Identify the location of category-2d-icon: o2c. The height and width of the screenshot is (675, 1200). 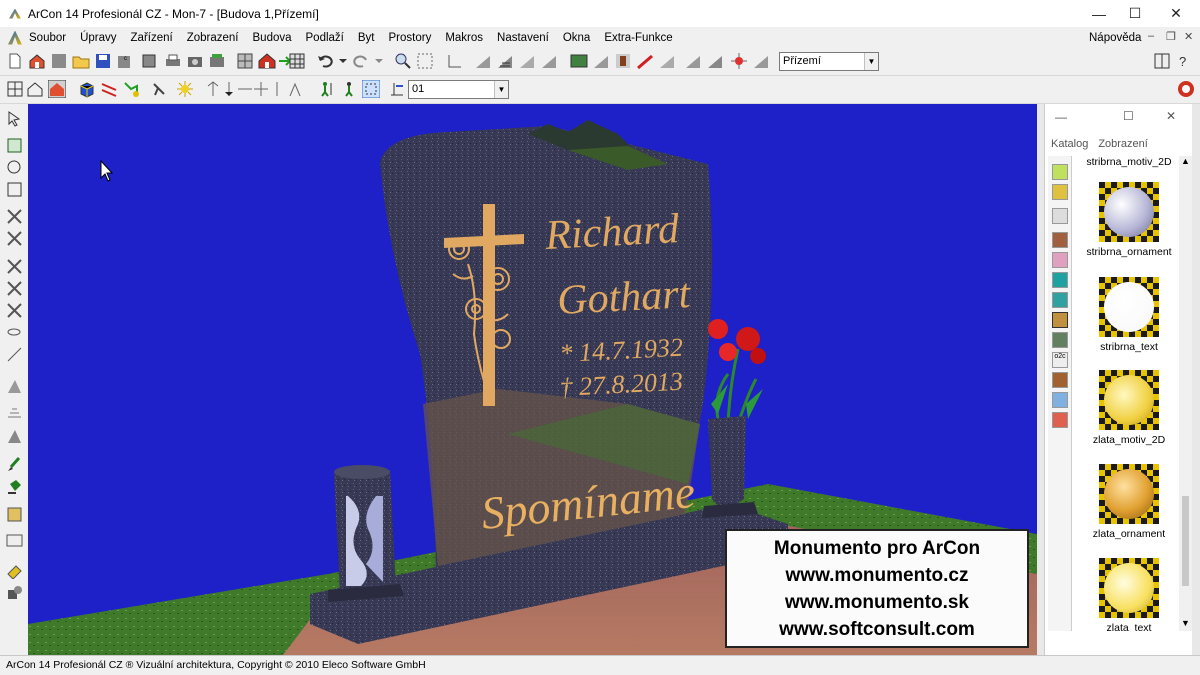
(1060, 360).